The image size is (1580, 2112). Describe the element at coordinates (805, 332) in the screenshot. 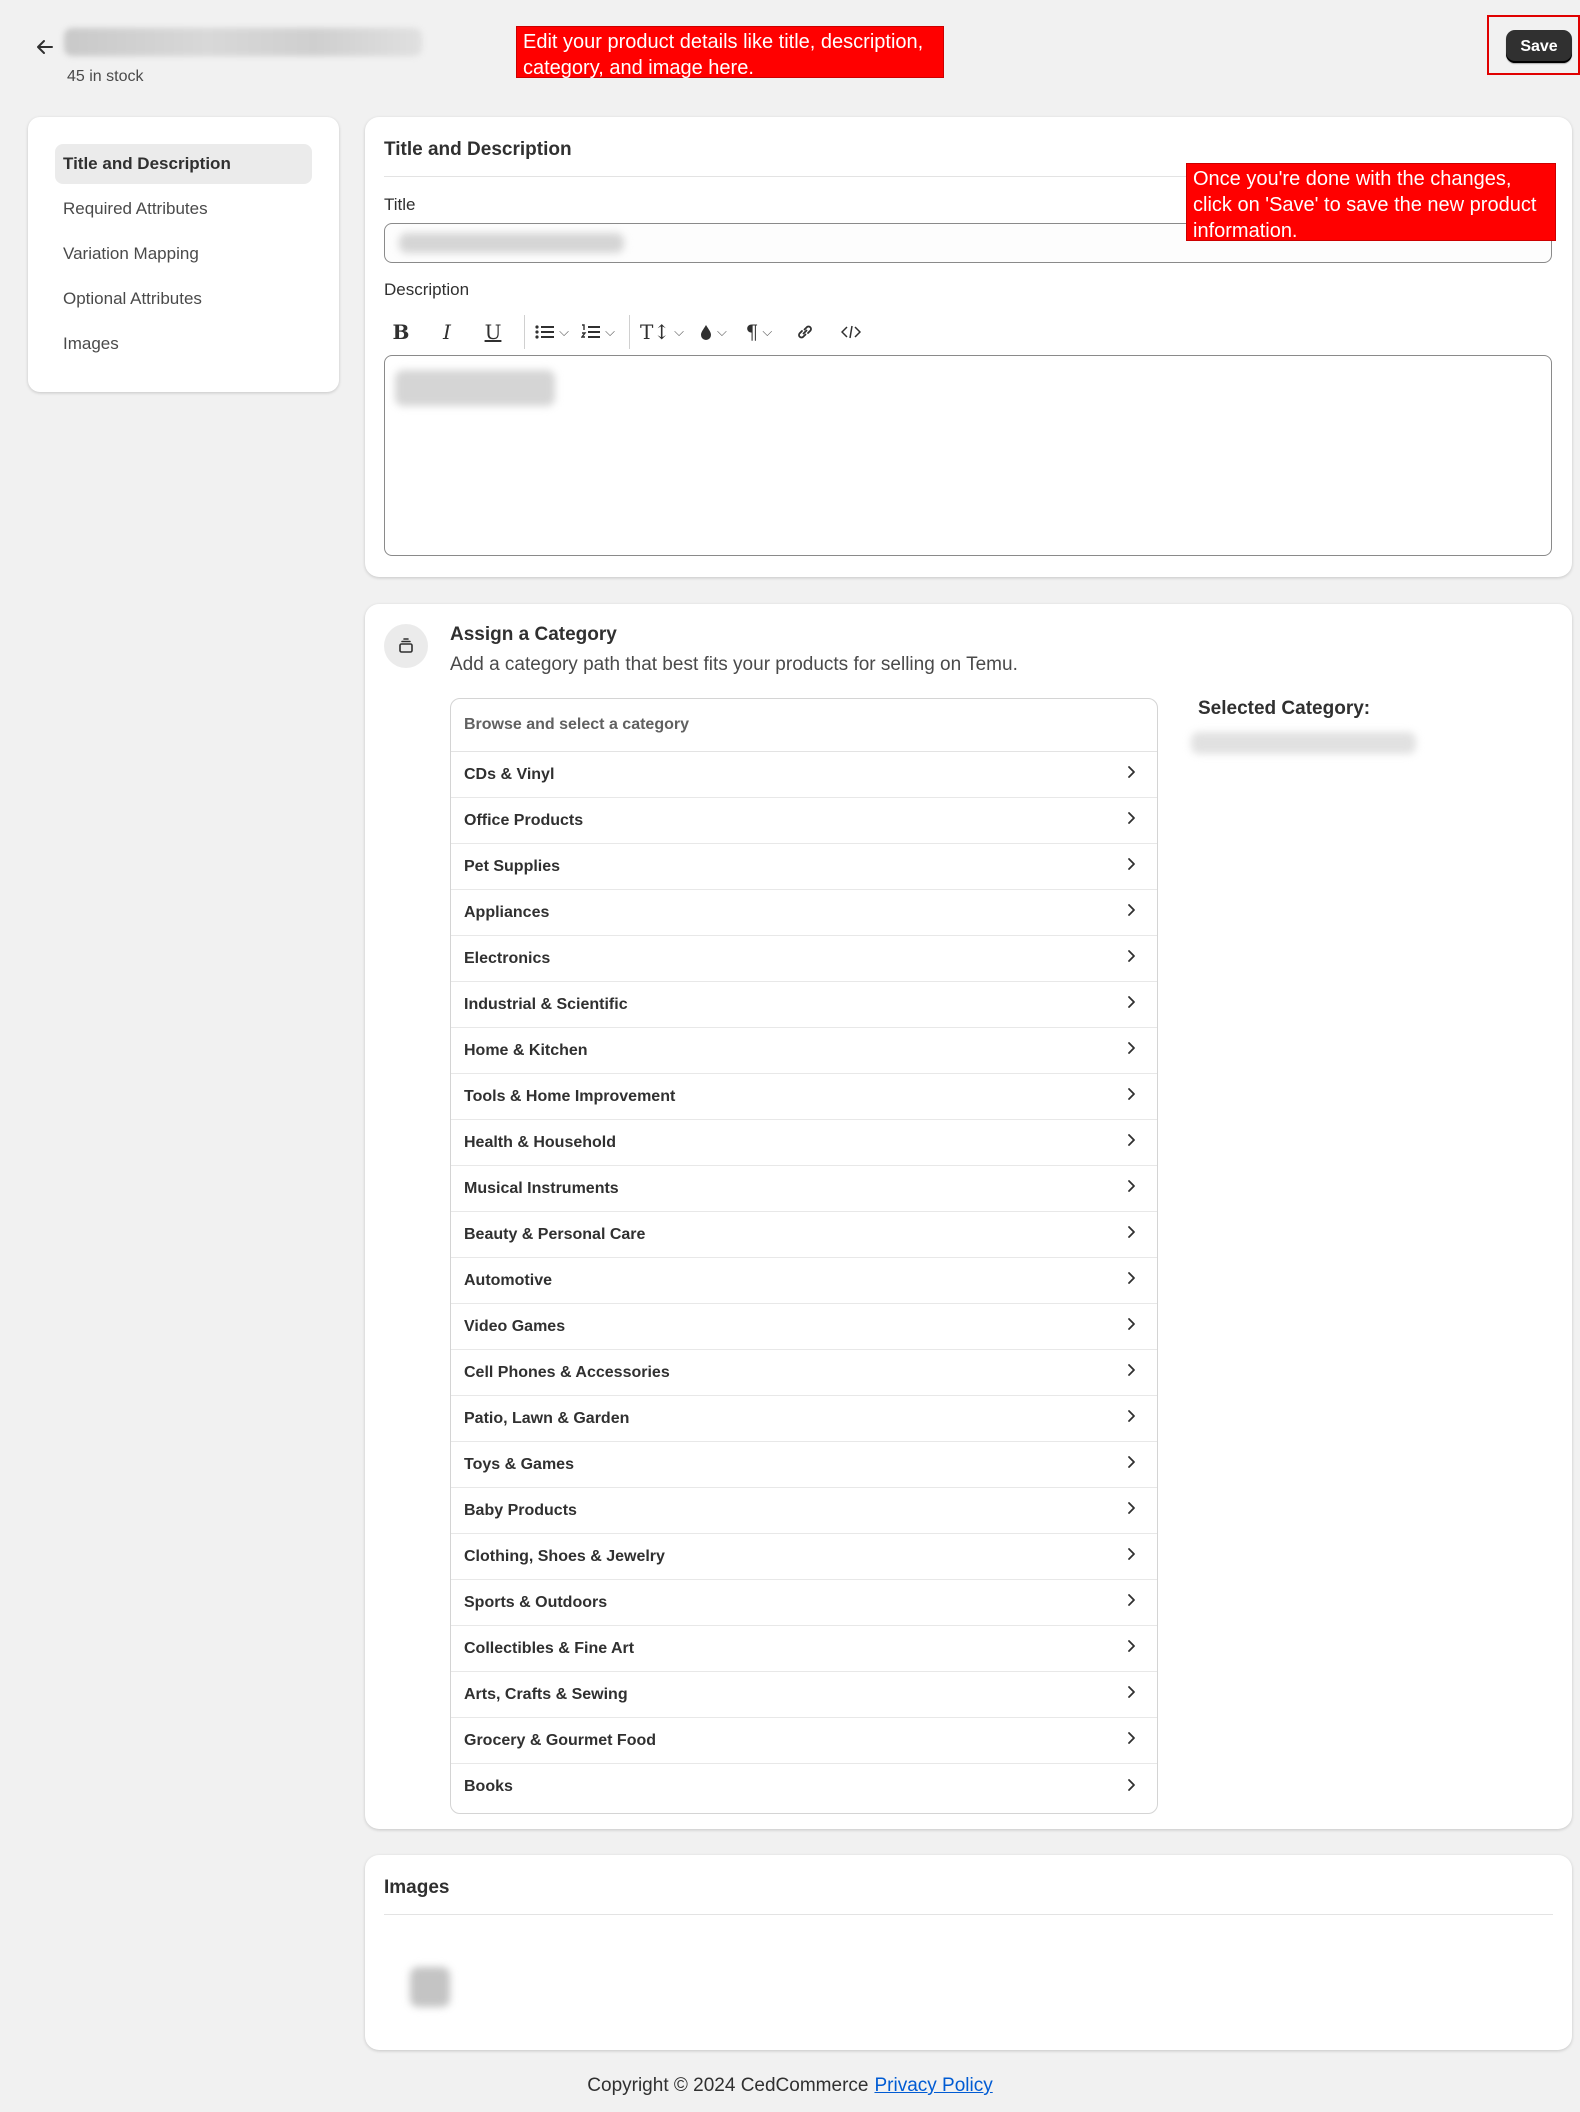

I see `link-icon` at that location.